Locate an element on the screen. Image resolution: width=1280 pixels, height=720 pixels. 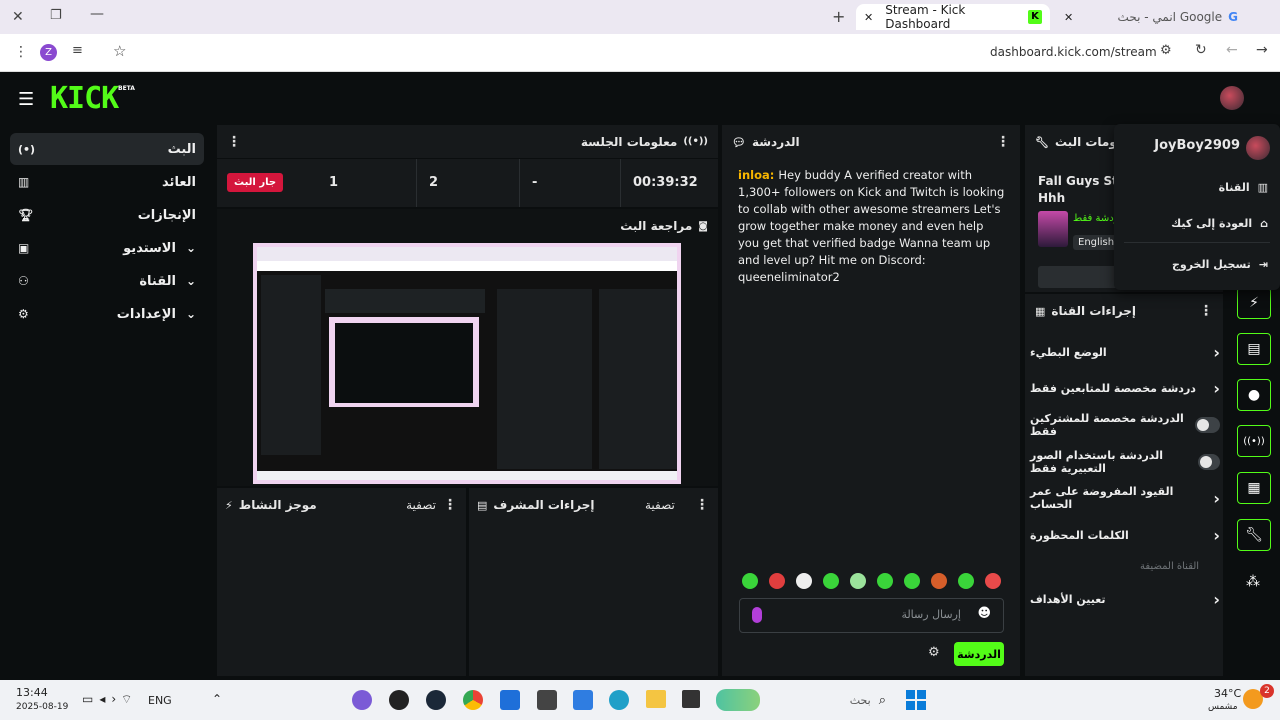
broadcast-button: ((•)) is located at coordinates (1254, 441).